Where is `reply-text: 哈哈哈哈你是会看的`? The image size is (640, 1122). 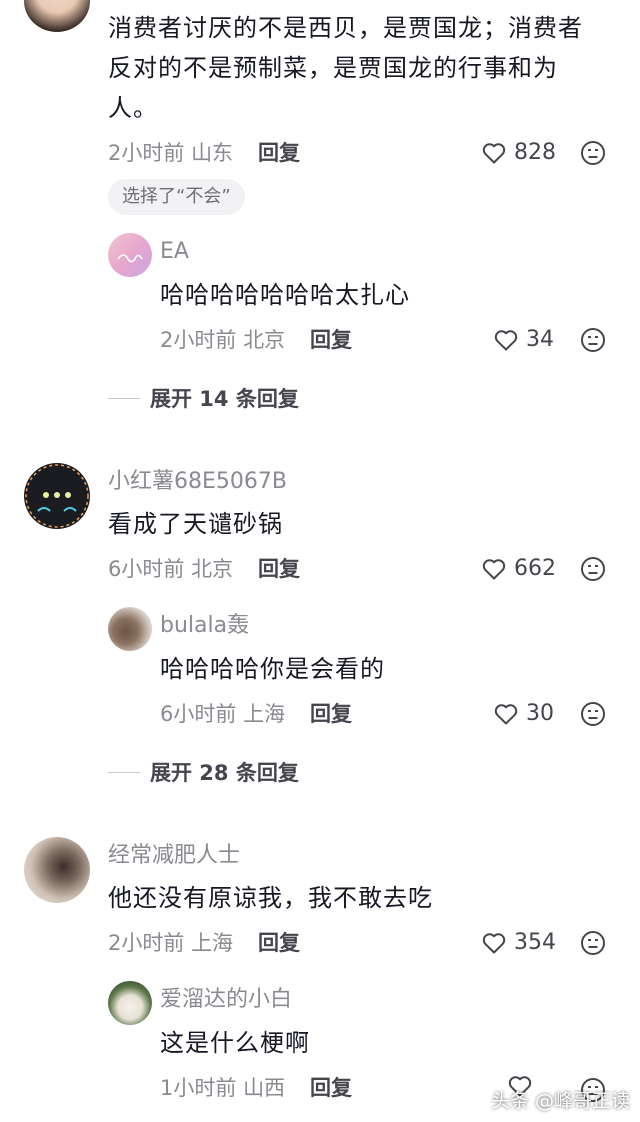 reply-text: 哈哈哈哈你是会看的 is located at coordinates (272, 669).